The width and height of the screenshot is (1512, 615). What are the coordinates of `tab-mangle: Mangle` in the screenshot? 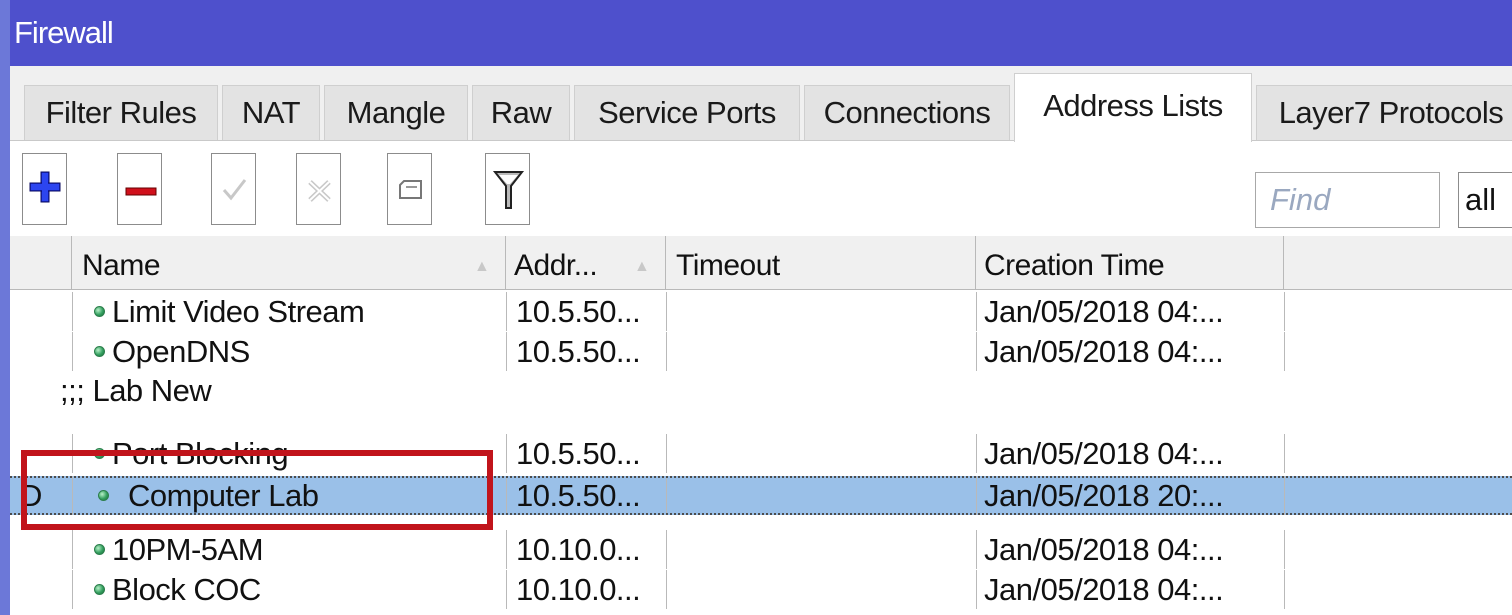 It's located at (396, 112).